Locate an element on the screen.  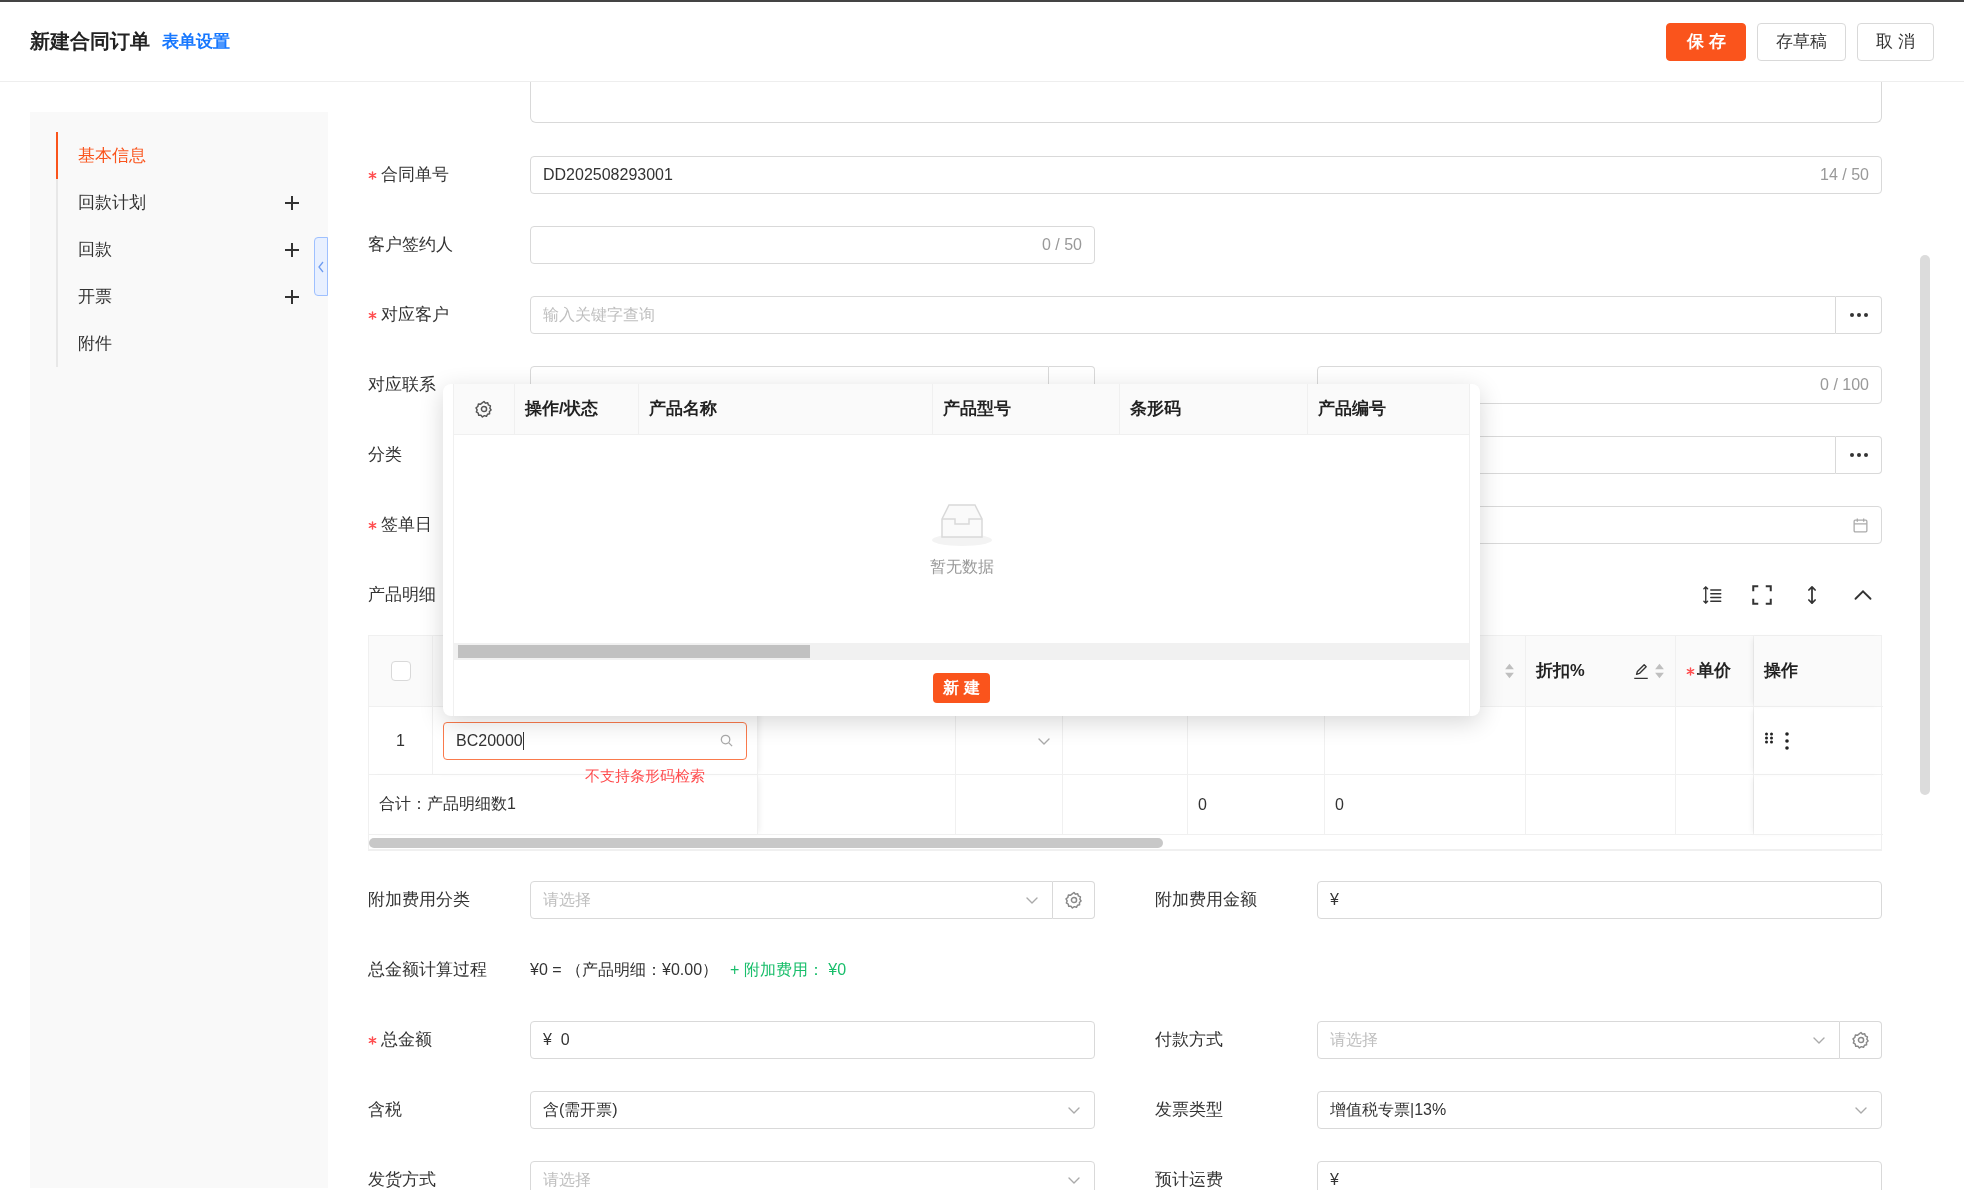
page-title: 新建合同订单 is located at coordinates (90, 41).